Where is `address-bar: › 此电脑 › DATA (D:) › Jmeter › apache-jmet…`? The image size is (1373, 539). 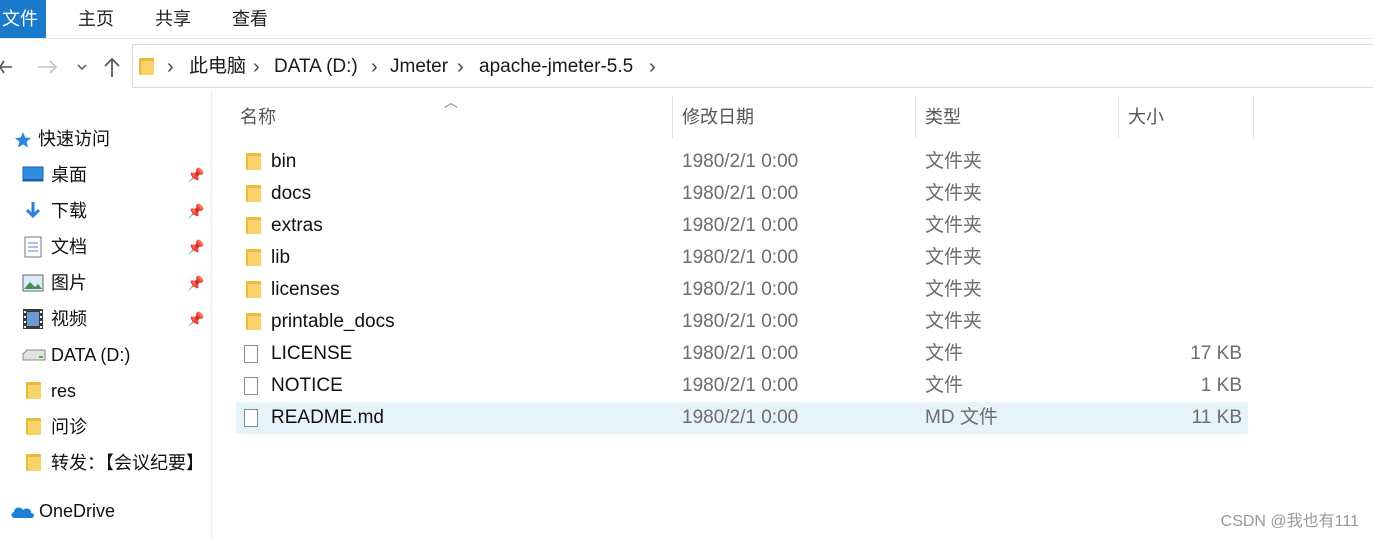
address-bar: › 此电脑 › DATA (D:) › Jmeter › apache-jmet… is located at coordinates (752, 66).